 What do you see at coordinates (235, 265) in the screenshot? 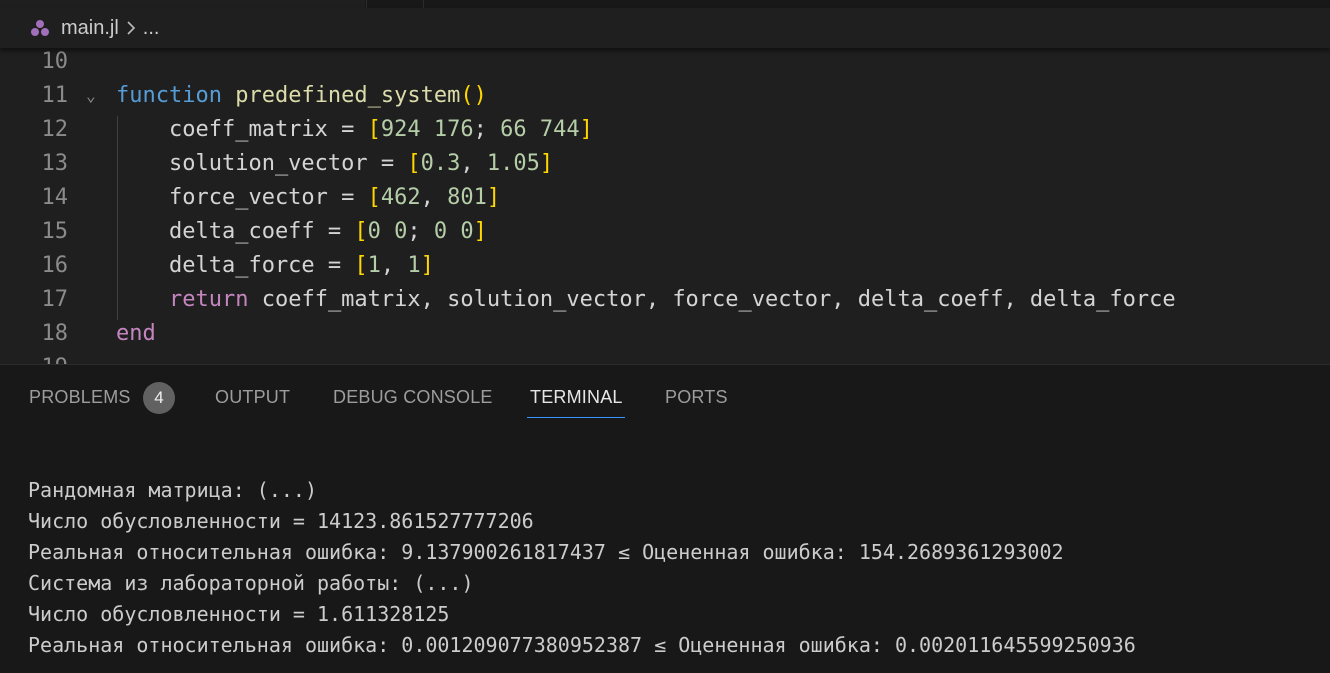
I see `code-token: delta_force =` at bounding box center [235, 265].